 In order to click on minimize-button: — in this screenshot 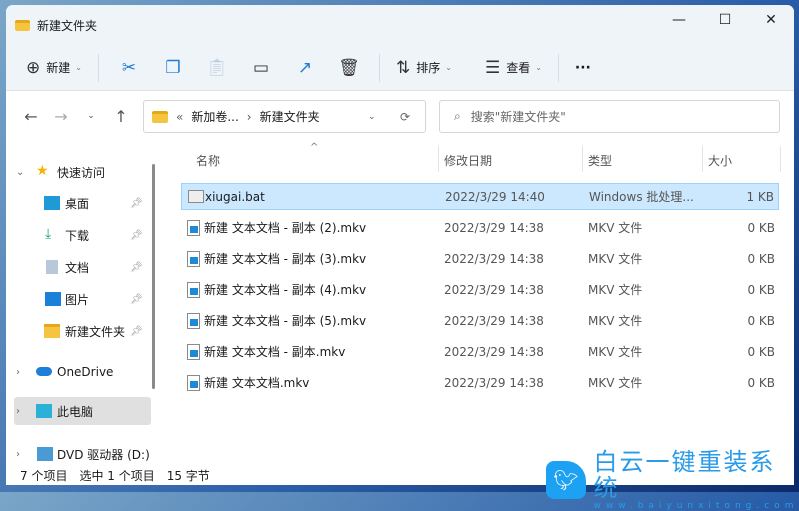, I will do `click(679, 20)`.